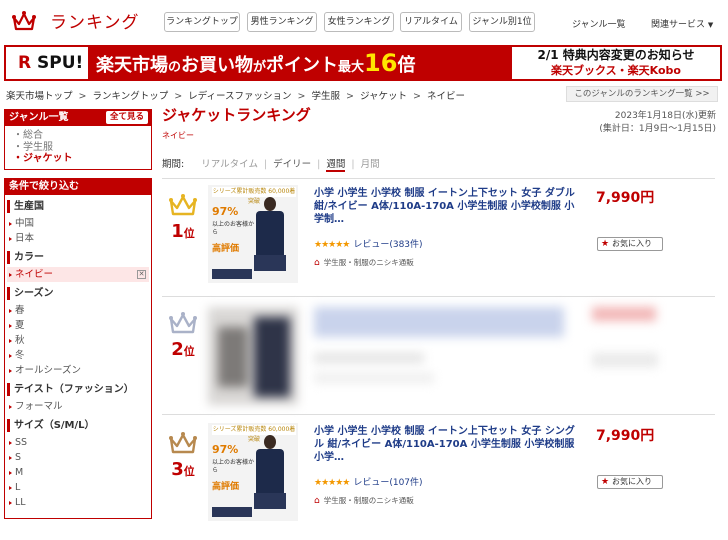 This screenshot has width=728, height=540. I want to click on genre-list-header: ジャンル一覧 全て見る, so click(78, 117).